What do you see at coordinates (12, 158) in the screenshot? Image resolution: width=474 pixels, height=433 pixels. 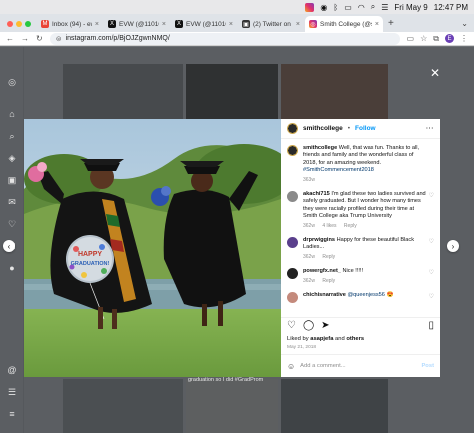 I see `explore-icon: ◈` at bounding box center [12, 158].